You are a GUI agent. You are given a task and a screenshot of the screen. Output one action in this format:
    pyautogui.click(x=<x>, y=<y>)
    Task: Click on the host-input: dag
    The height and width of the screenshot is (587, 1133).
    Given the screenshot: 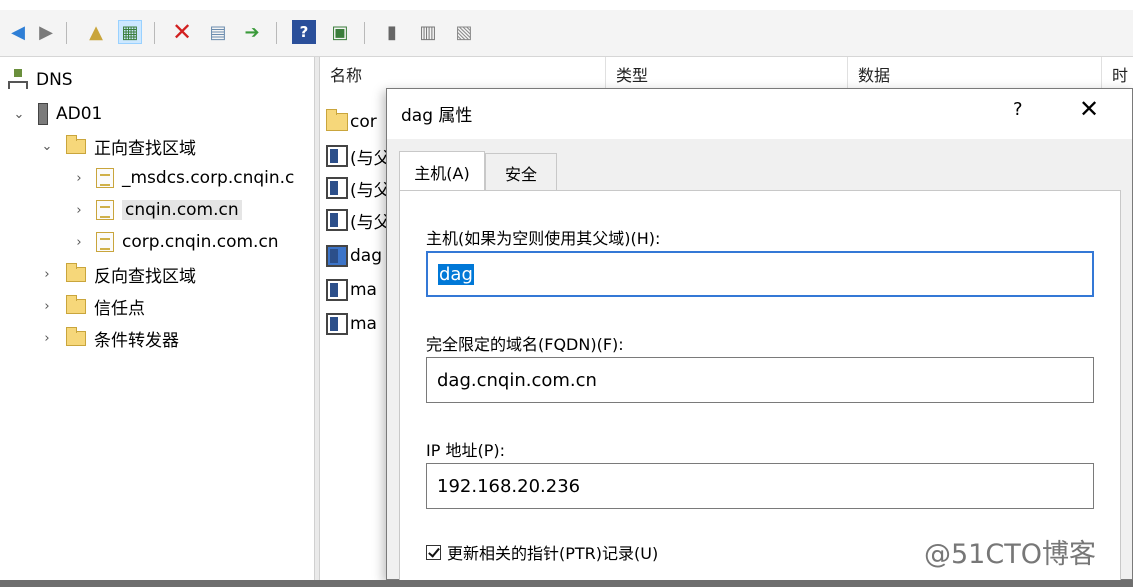 What is the action you would take?
    pyautogui.click(x=760, y=274)
    